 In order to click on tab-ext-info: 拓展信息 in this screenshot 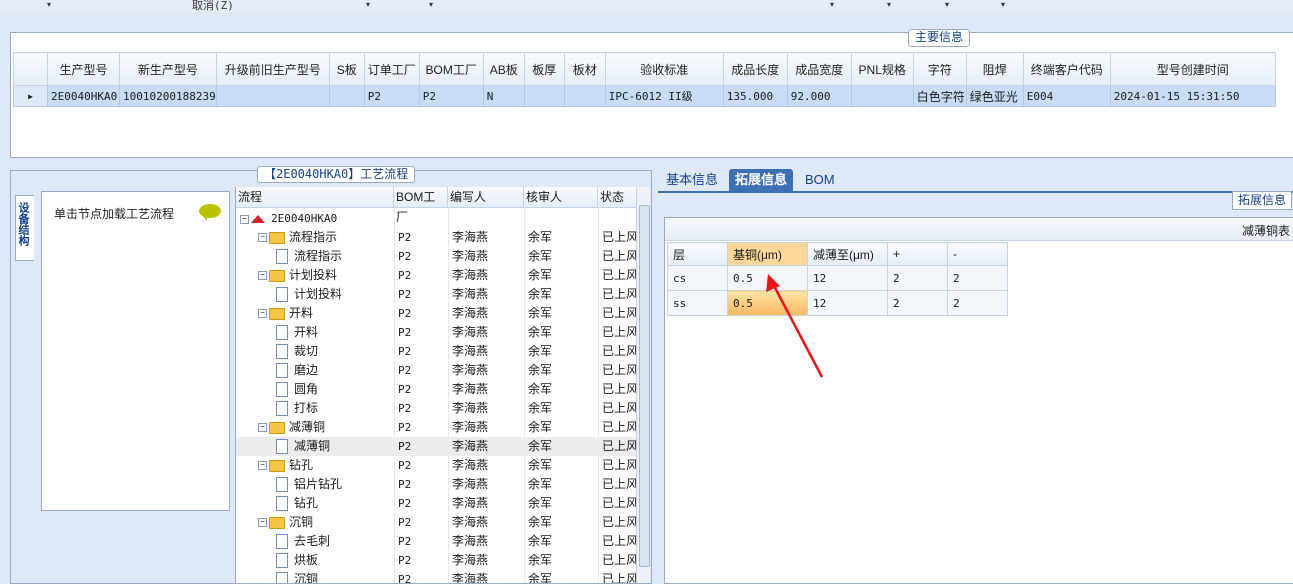, I will do `click(761, 180)`.